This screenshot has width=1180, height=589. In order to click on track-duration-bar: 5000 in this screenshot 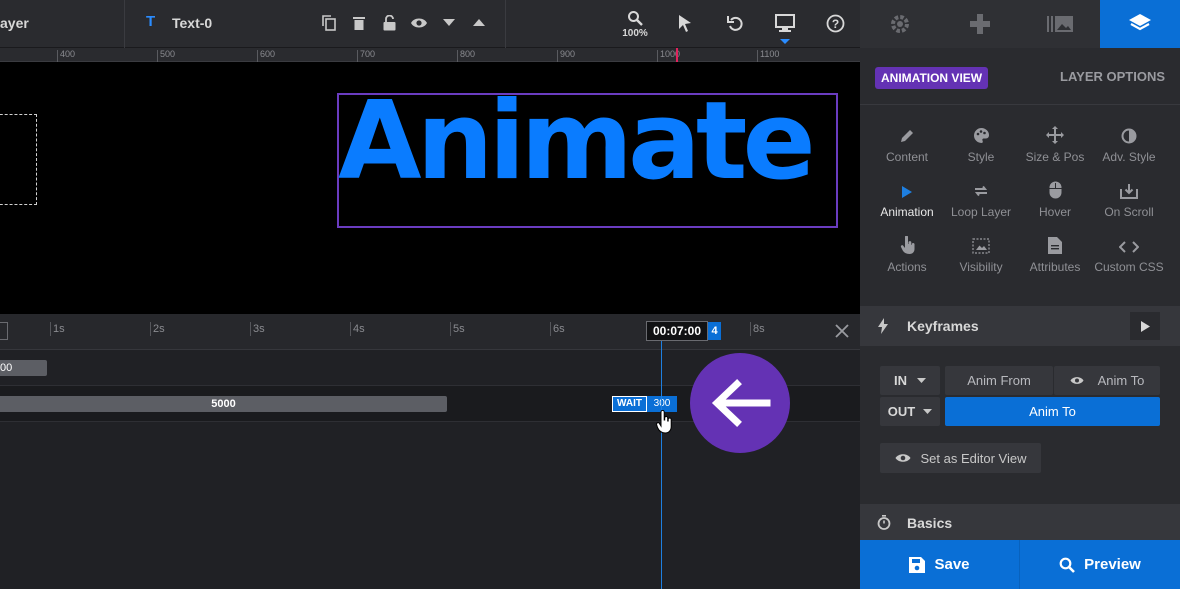, I will do `click(223, 404)`.